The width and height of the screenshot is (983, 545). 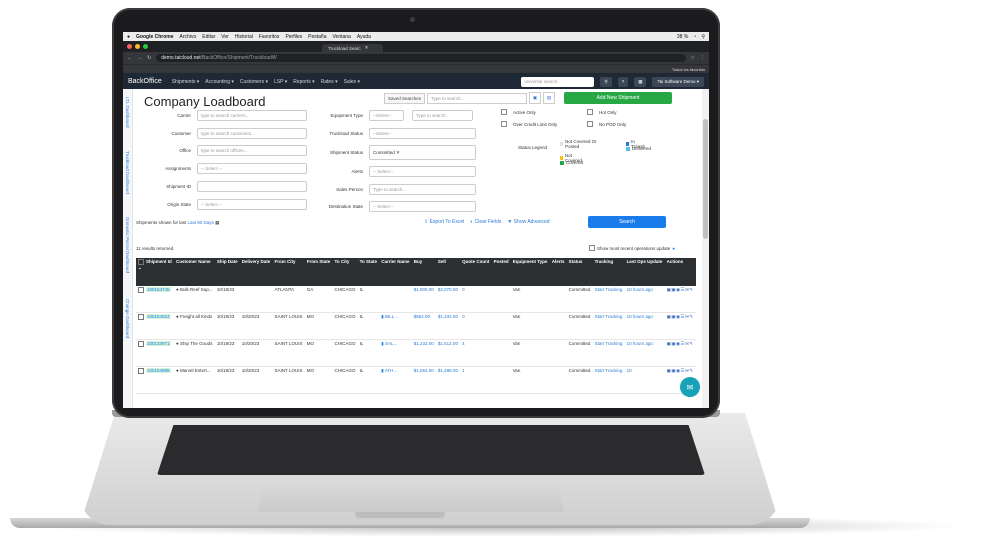 I want to click on menu-ayuda: Ayuda, so click(x=364, y=37).